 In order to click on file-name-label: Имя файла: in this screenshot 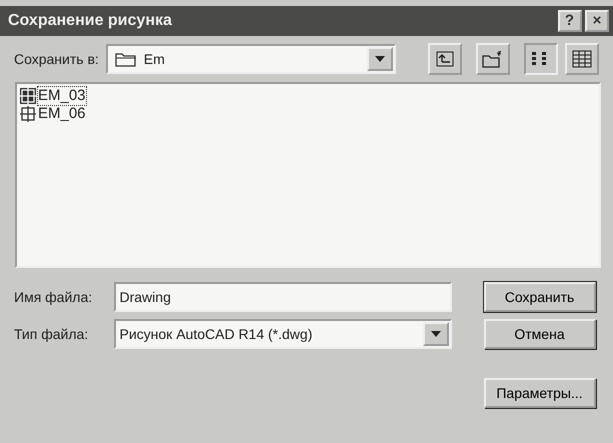, I will do `click(54, 297)`.